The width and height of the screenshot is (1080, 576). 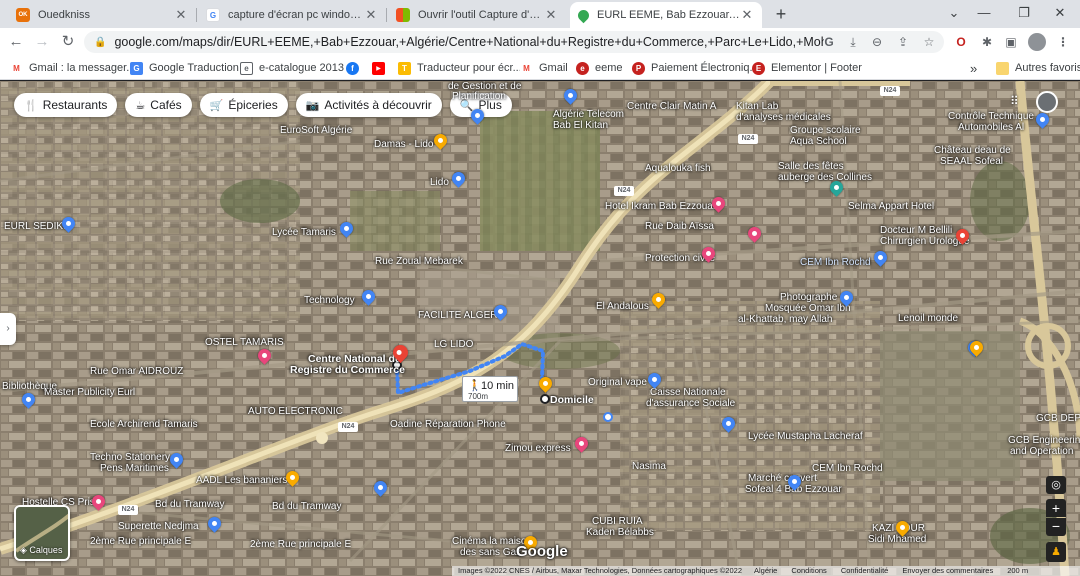 What do you see at coordinates (808, 571) in the screenshot?
I see `terms-link: Conditions` at bounding box center [808, 571].